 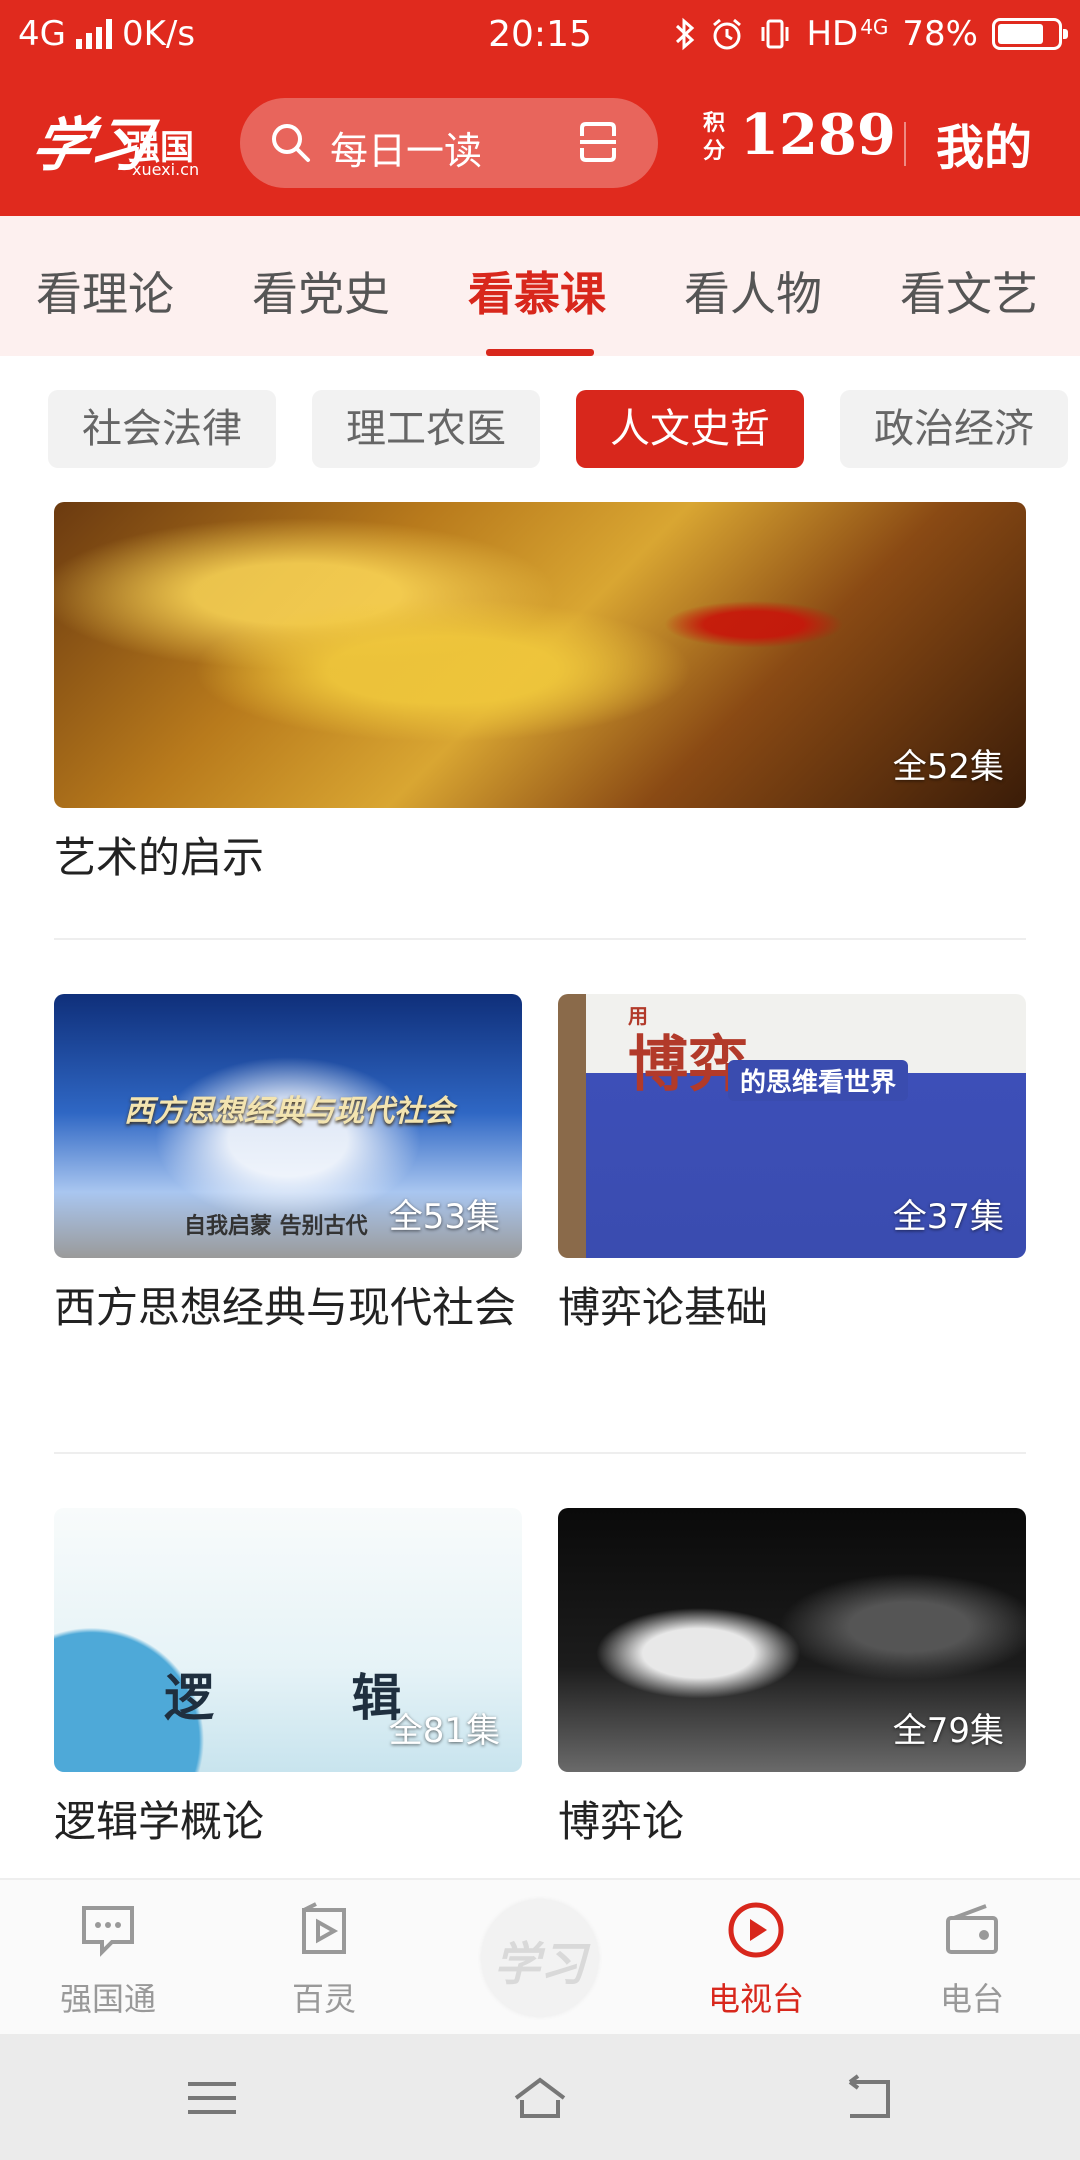 I want to click on filter-society-law: 社会法律, so click(x=162, y=429).